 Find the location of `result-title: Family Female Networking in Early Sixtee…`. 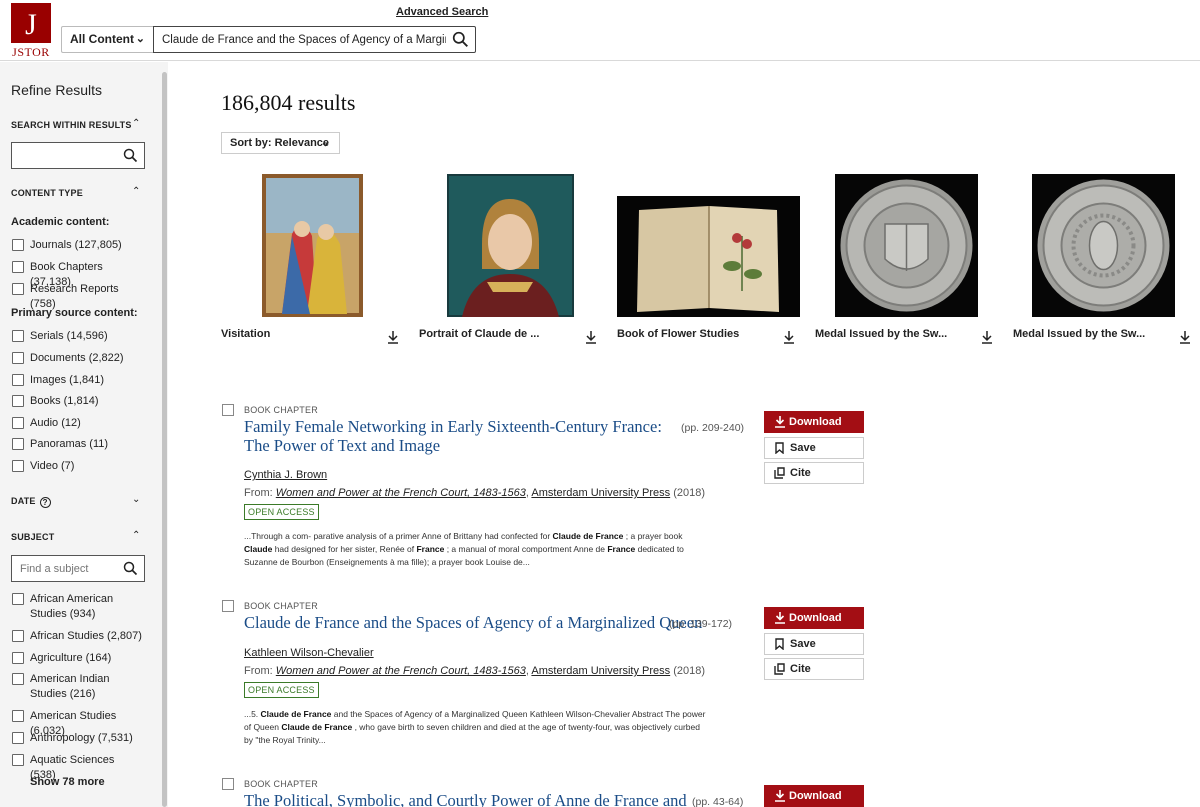

result-title: Family Female Networking in Early Sixtee… is located at coordinates (459, 436).